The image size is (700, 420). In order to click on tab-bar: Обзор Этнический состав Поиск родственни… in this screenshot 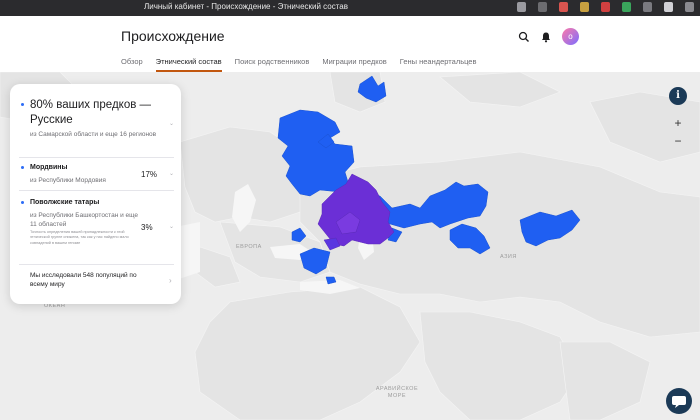, I will do `click(305, 64)`.